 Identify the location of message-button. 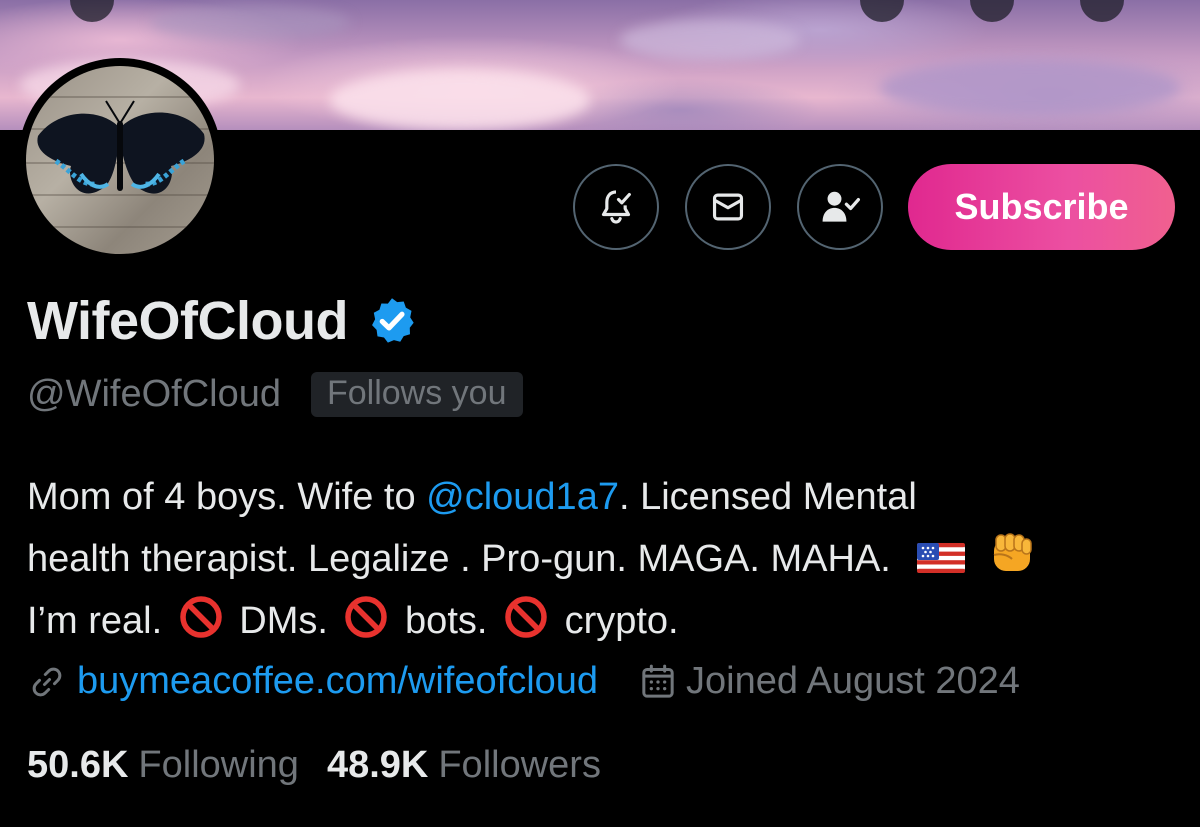
(728, 207).